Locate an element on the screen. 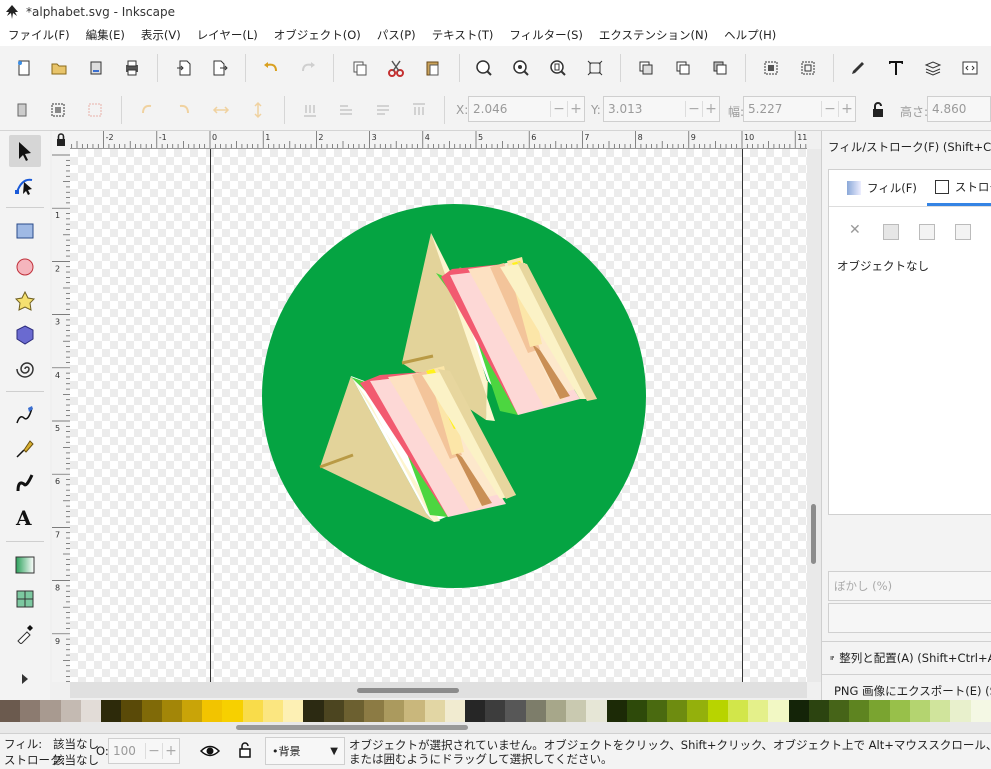  x-plus: + is located at coordinates (575, 109).